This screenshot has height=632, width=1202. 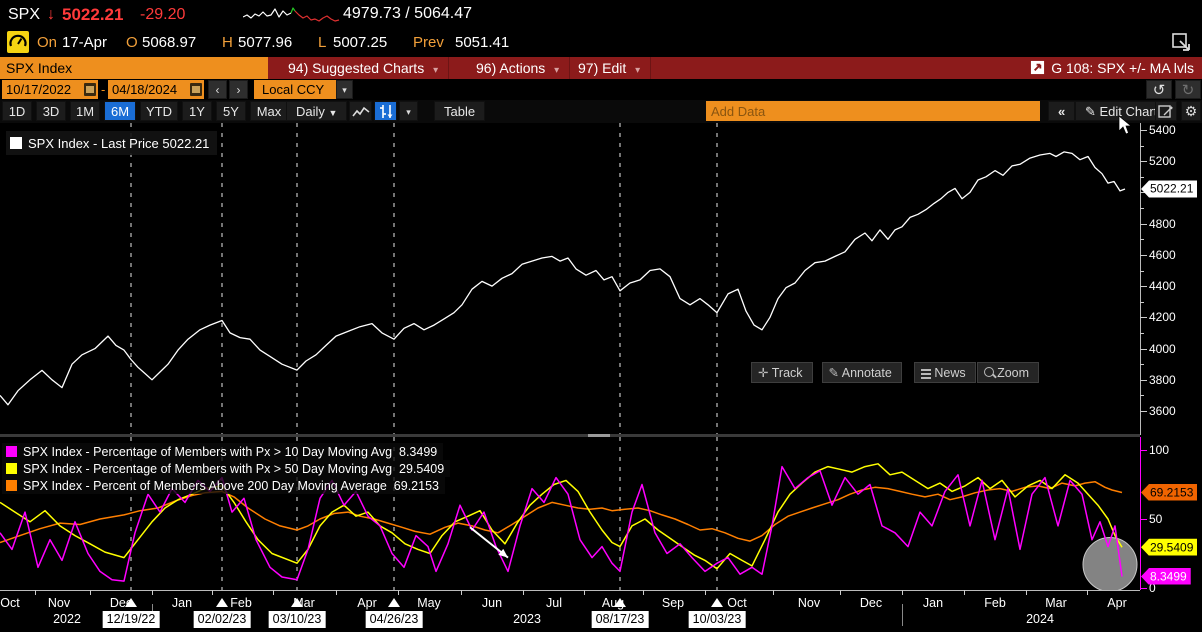 I want to click on range-back-button: ‹, so click(x=217, y=89).